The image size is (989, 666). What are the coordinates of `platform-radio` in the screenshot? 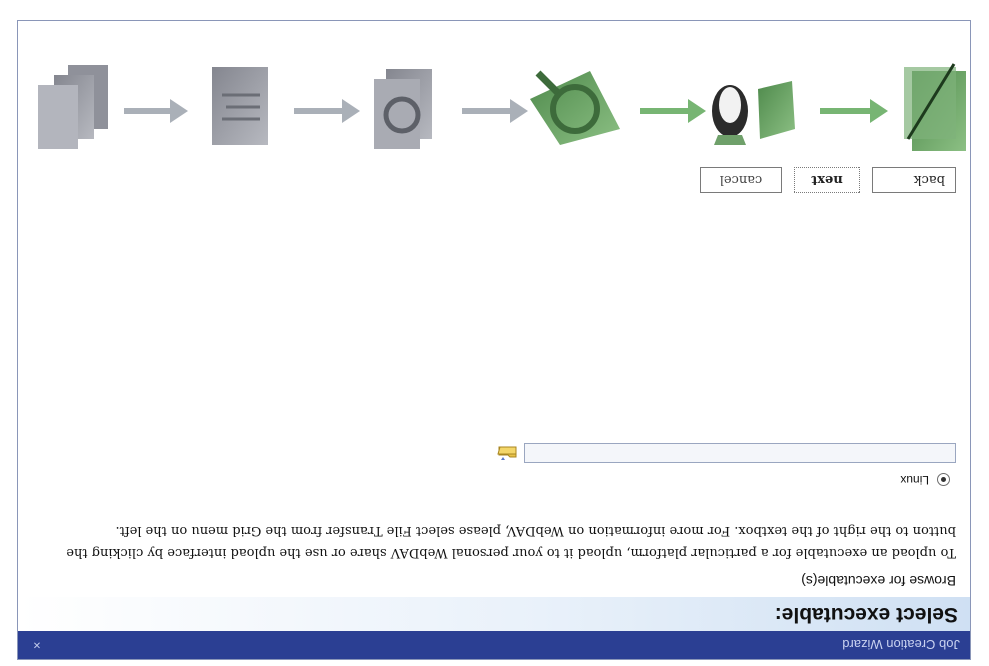 It's located at (943, 480).